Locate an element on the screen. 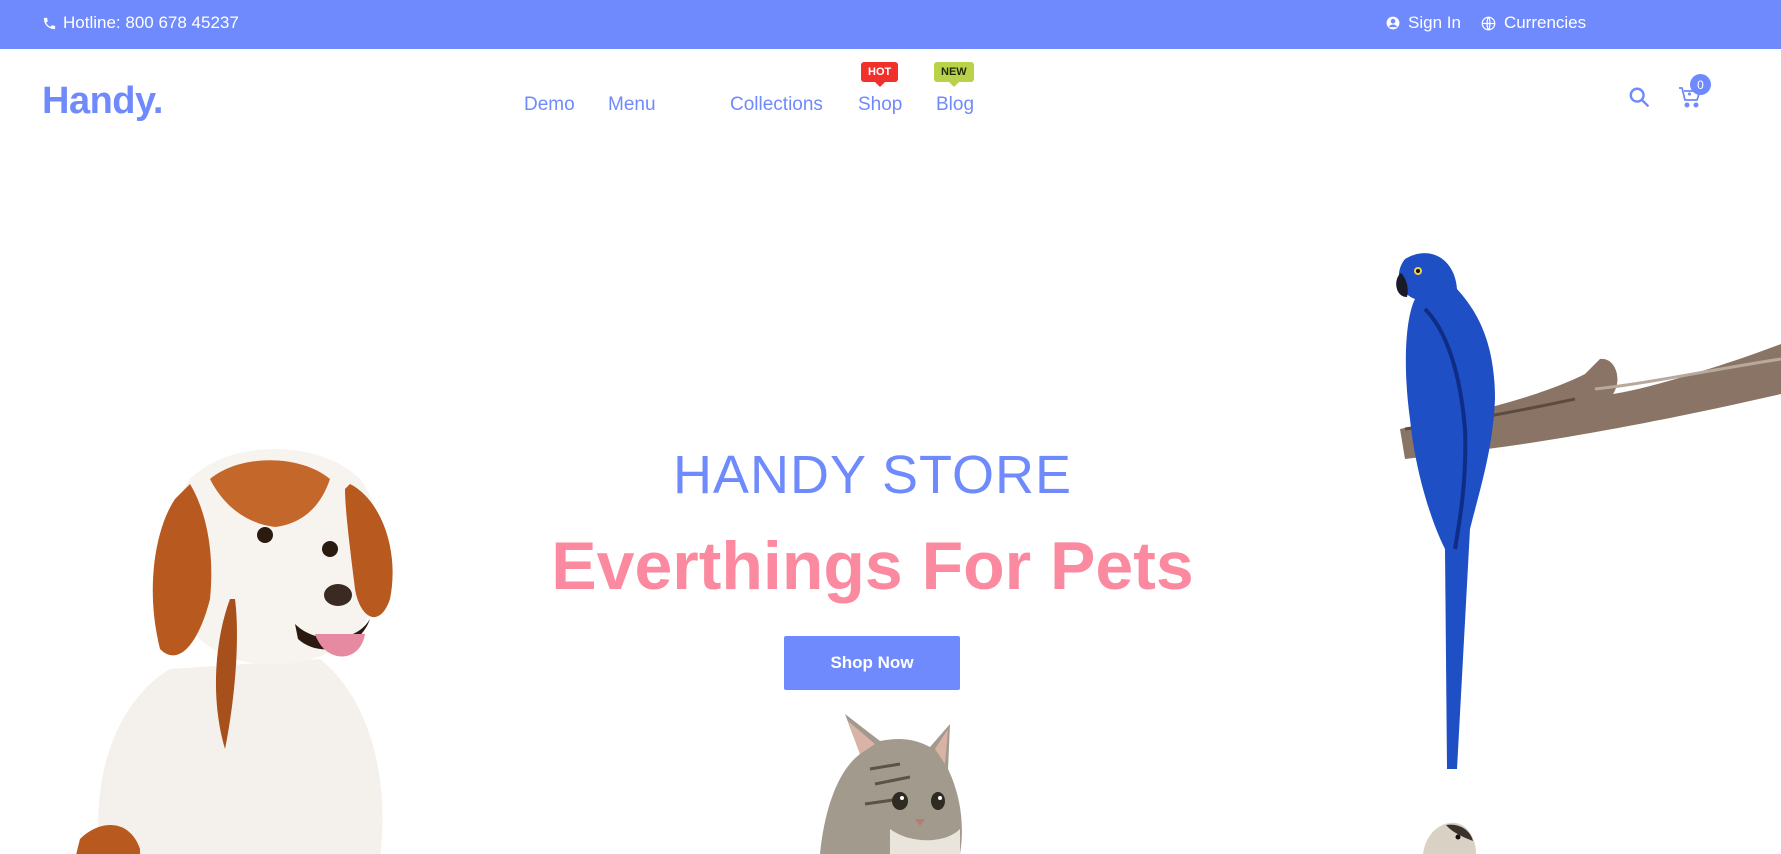 The width and height of the screenshot is (1781, 854). hero-title: HANDY STORE is located at coordinates (872, 475).